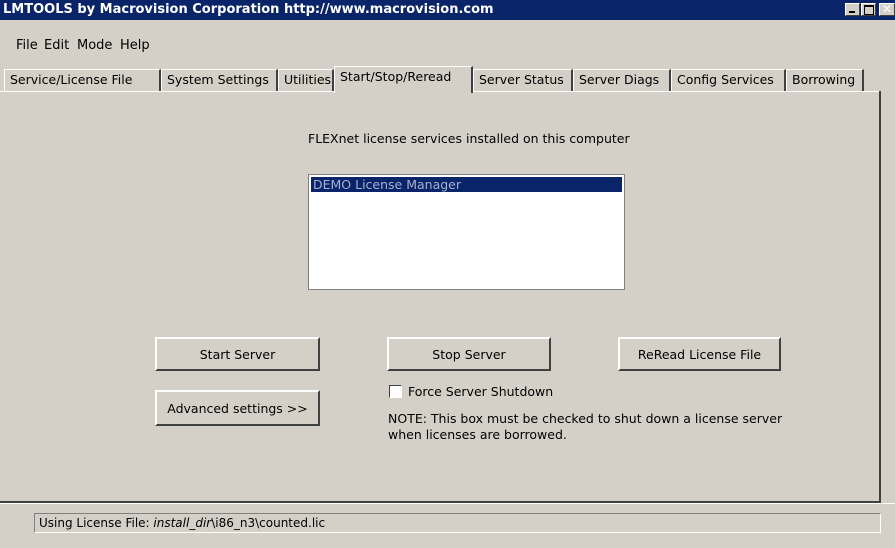 Image resolution: width=895 pixels, height=548 pixels. I want to click on advanced-settings-button: Advanced settings >>, so click(237, 408).